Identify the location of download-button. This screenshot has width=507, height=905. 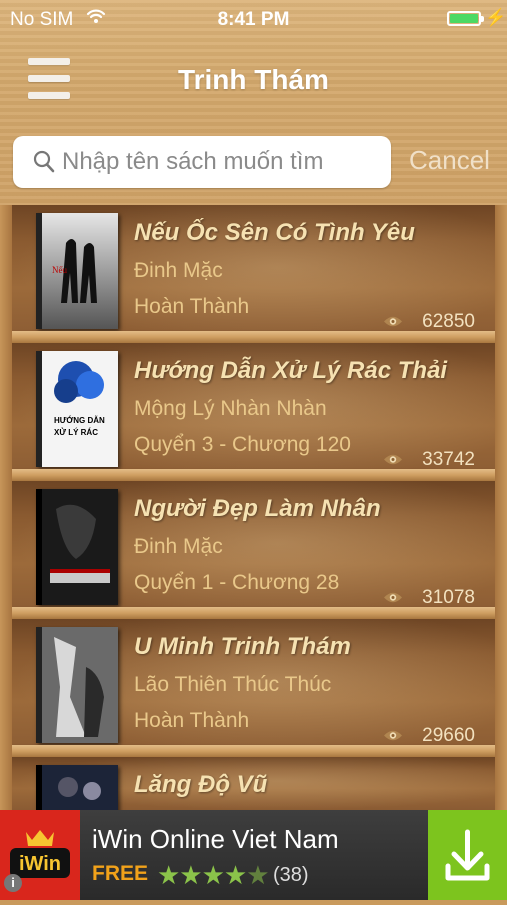
(467, 855).